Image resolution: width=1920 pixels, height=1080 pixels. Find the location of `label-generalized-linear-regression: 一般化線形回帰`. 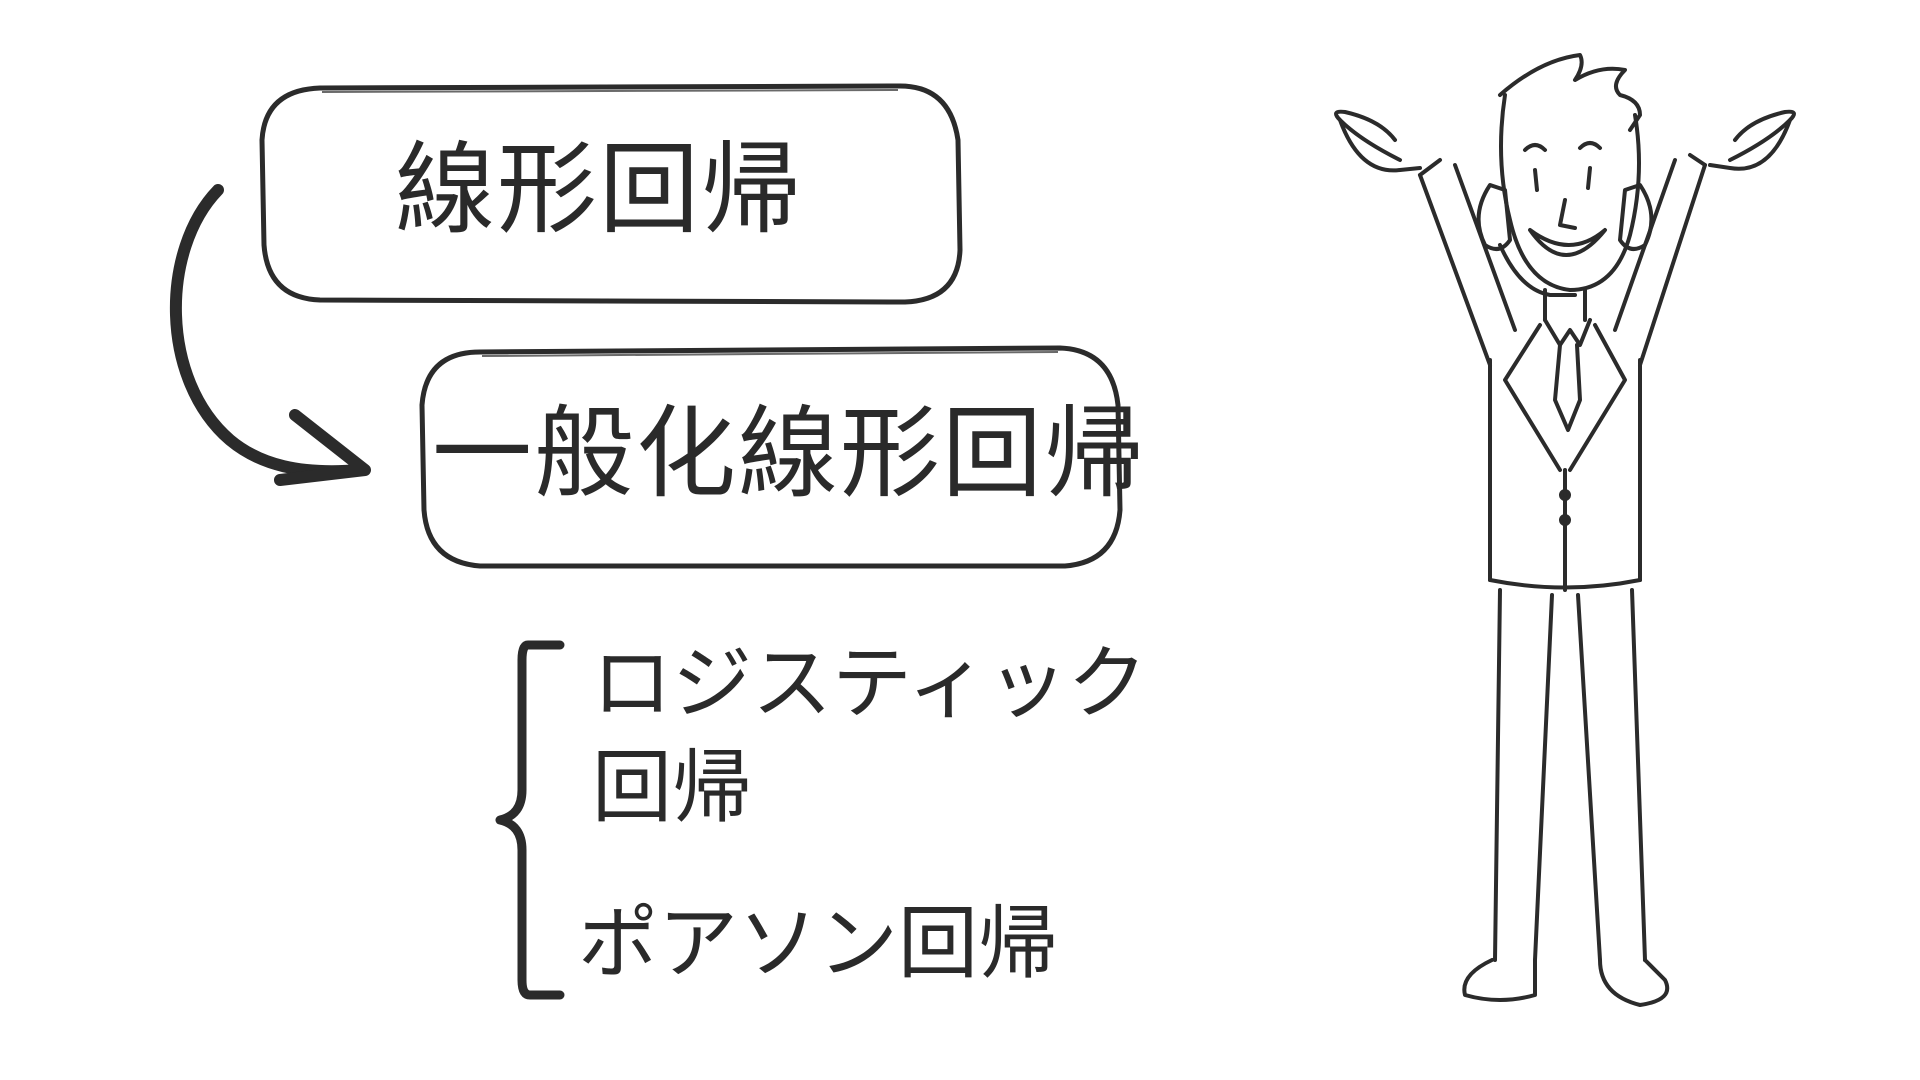

label-generalized-linear-regression: 一般化線形回帰 is located at coordinates (789, 453).